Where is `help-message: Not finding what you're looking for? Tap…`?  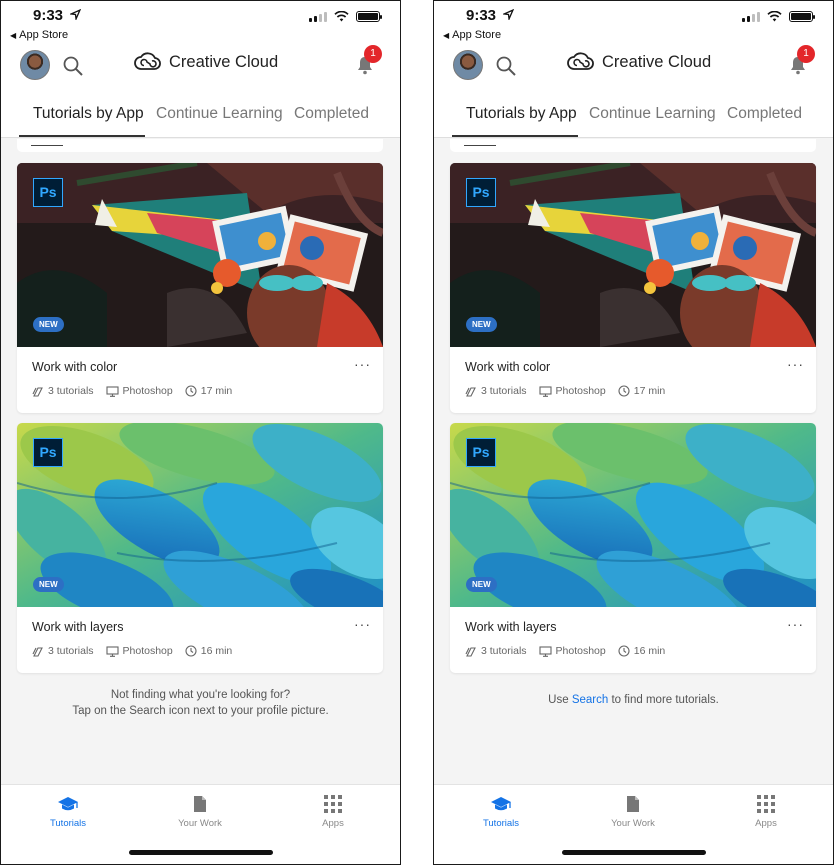
help-message: Not finding what you're looking for? Tap… is located at coordinates (200, 703).